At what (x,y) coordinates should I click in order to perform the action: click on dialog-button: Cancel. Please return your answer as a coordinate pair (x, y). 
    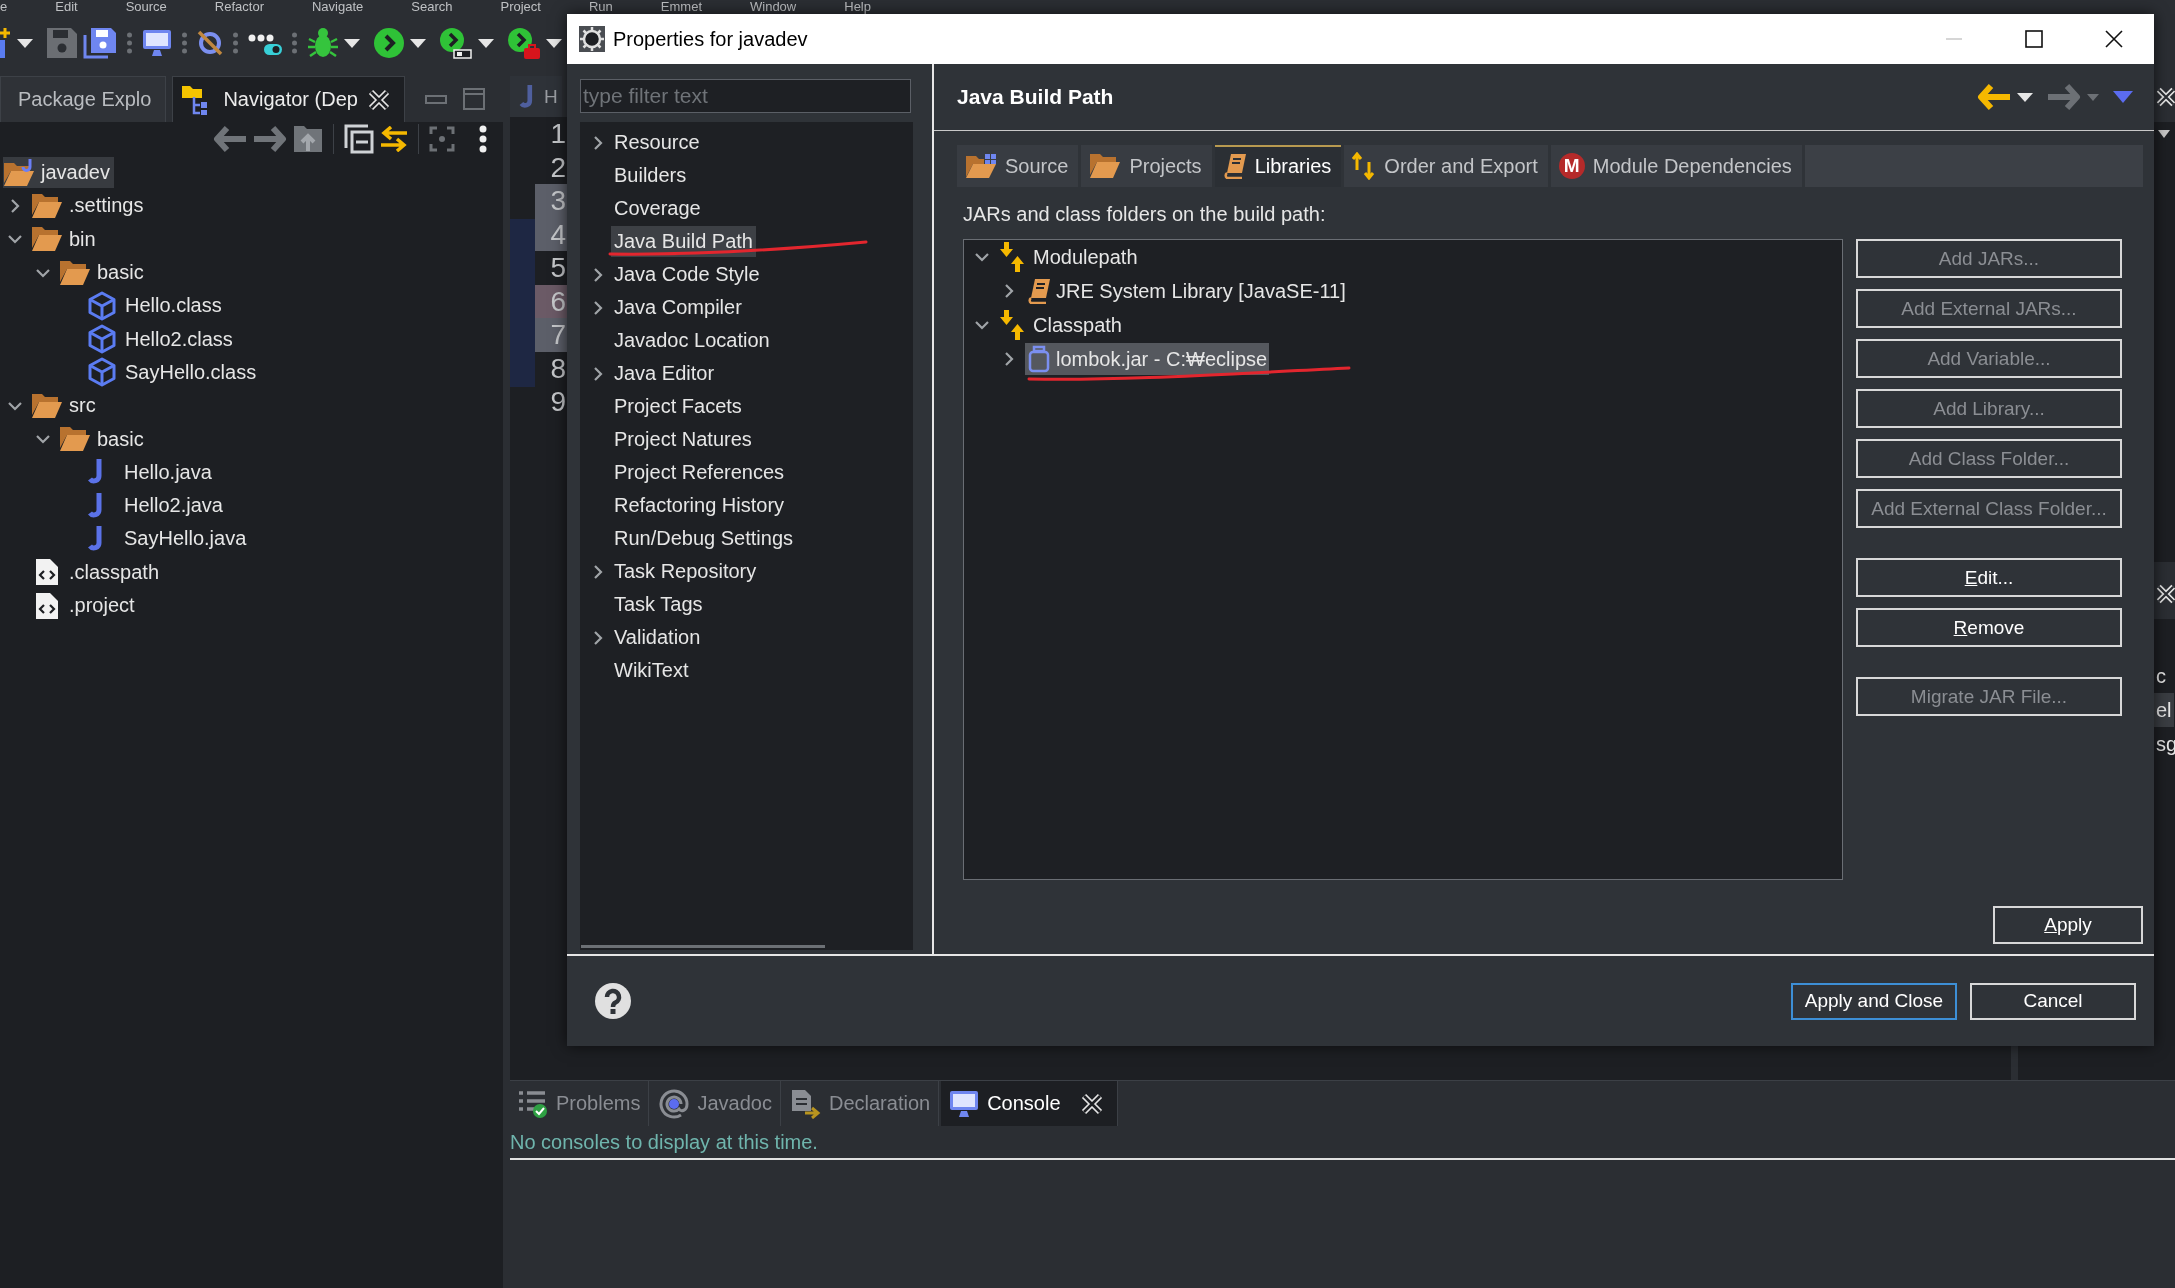
    Looking at the image, I should click on (2053, 1001).